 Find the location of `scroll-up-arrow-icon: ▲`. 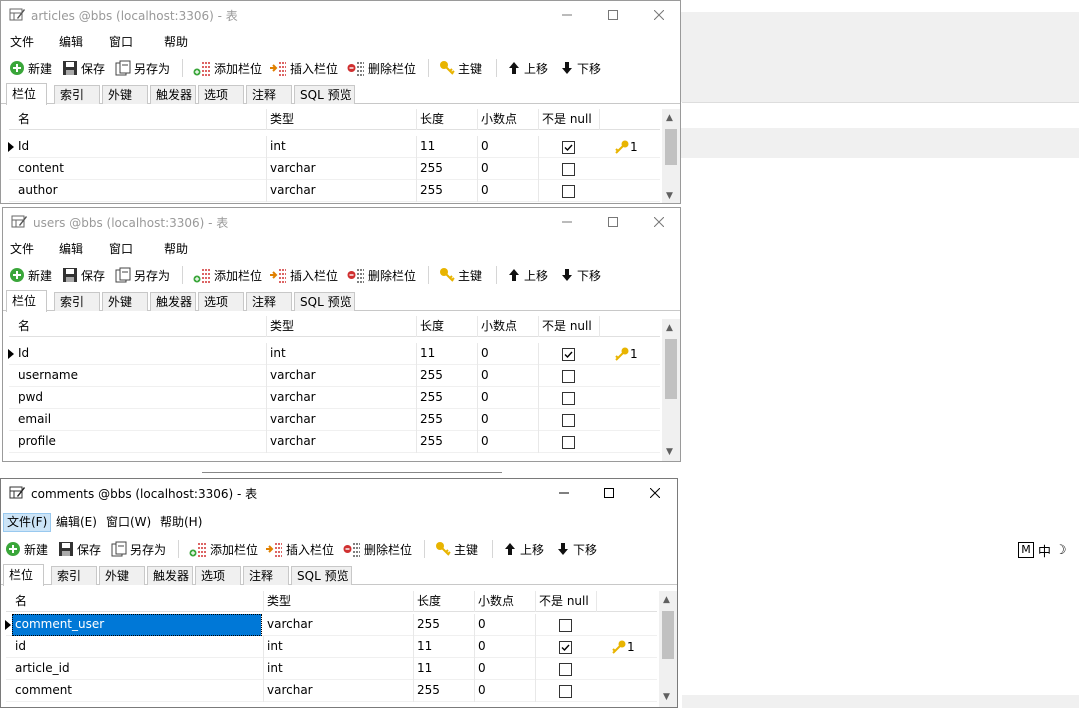

scroll-up-arrow-icon: ▲ is located at coordinates (666, 600).